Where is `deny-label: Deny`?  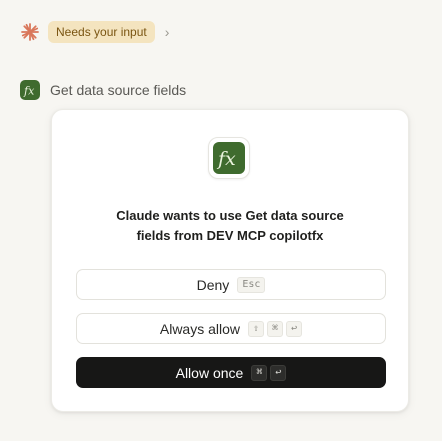 deny-label: Deny is located at coordinates (213, 284).